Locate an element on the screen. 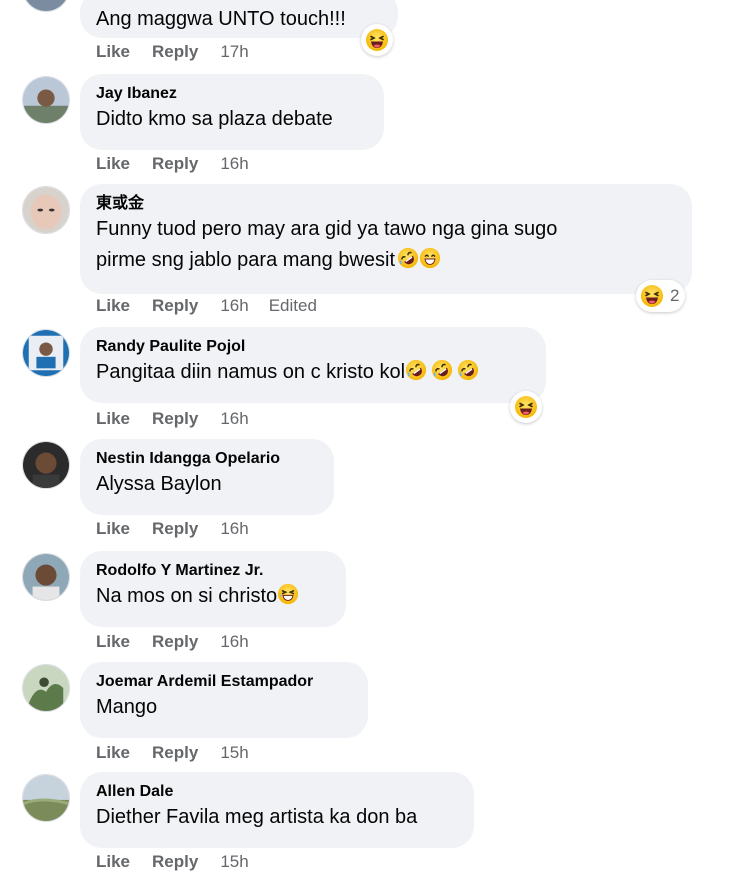  comment-author: Jay Ibanez is located at coordinates (232, 94).